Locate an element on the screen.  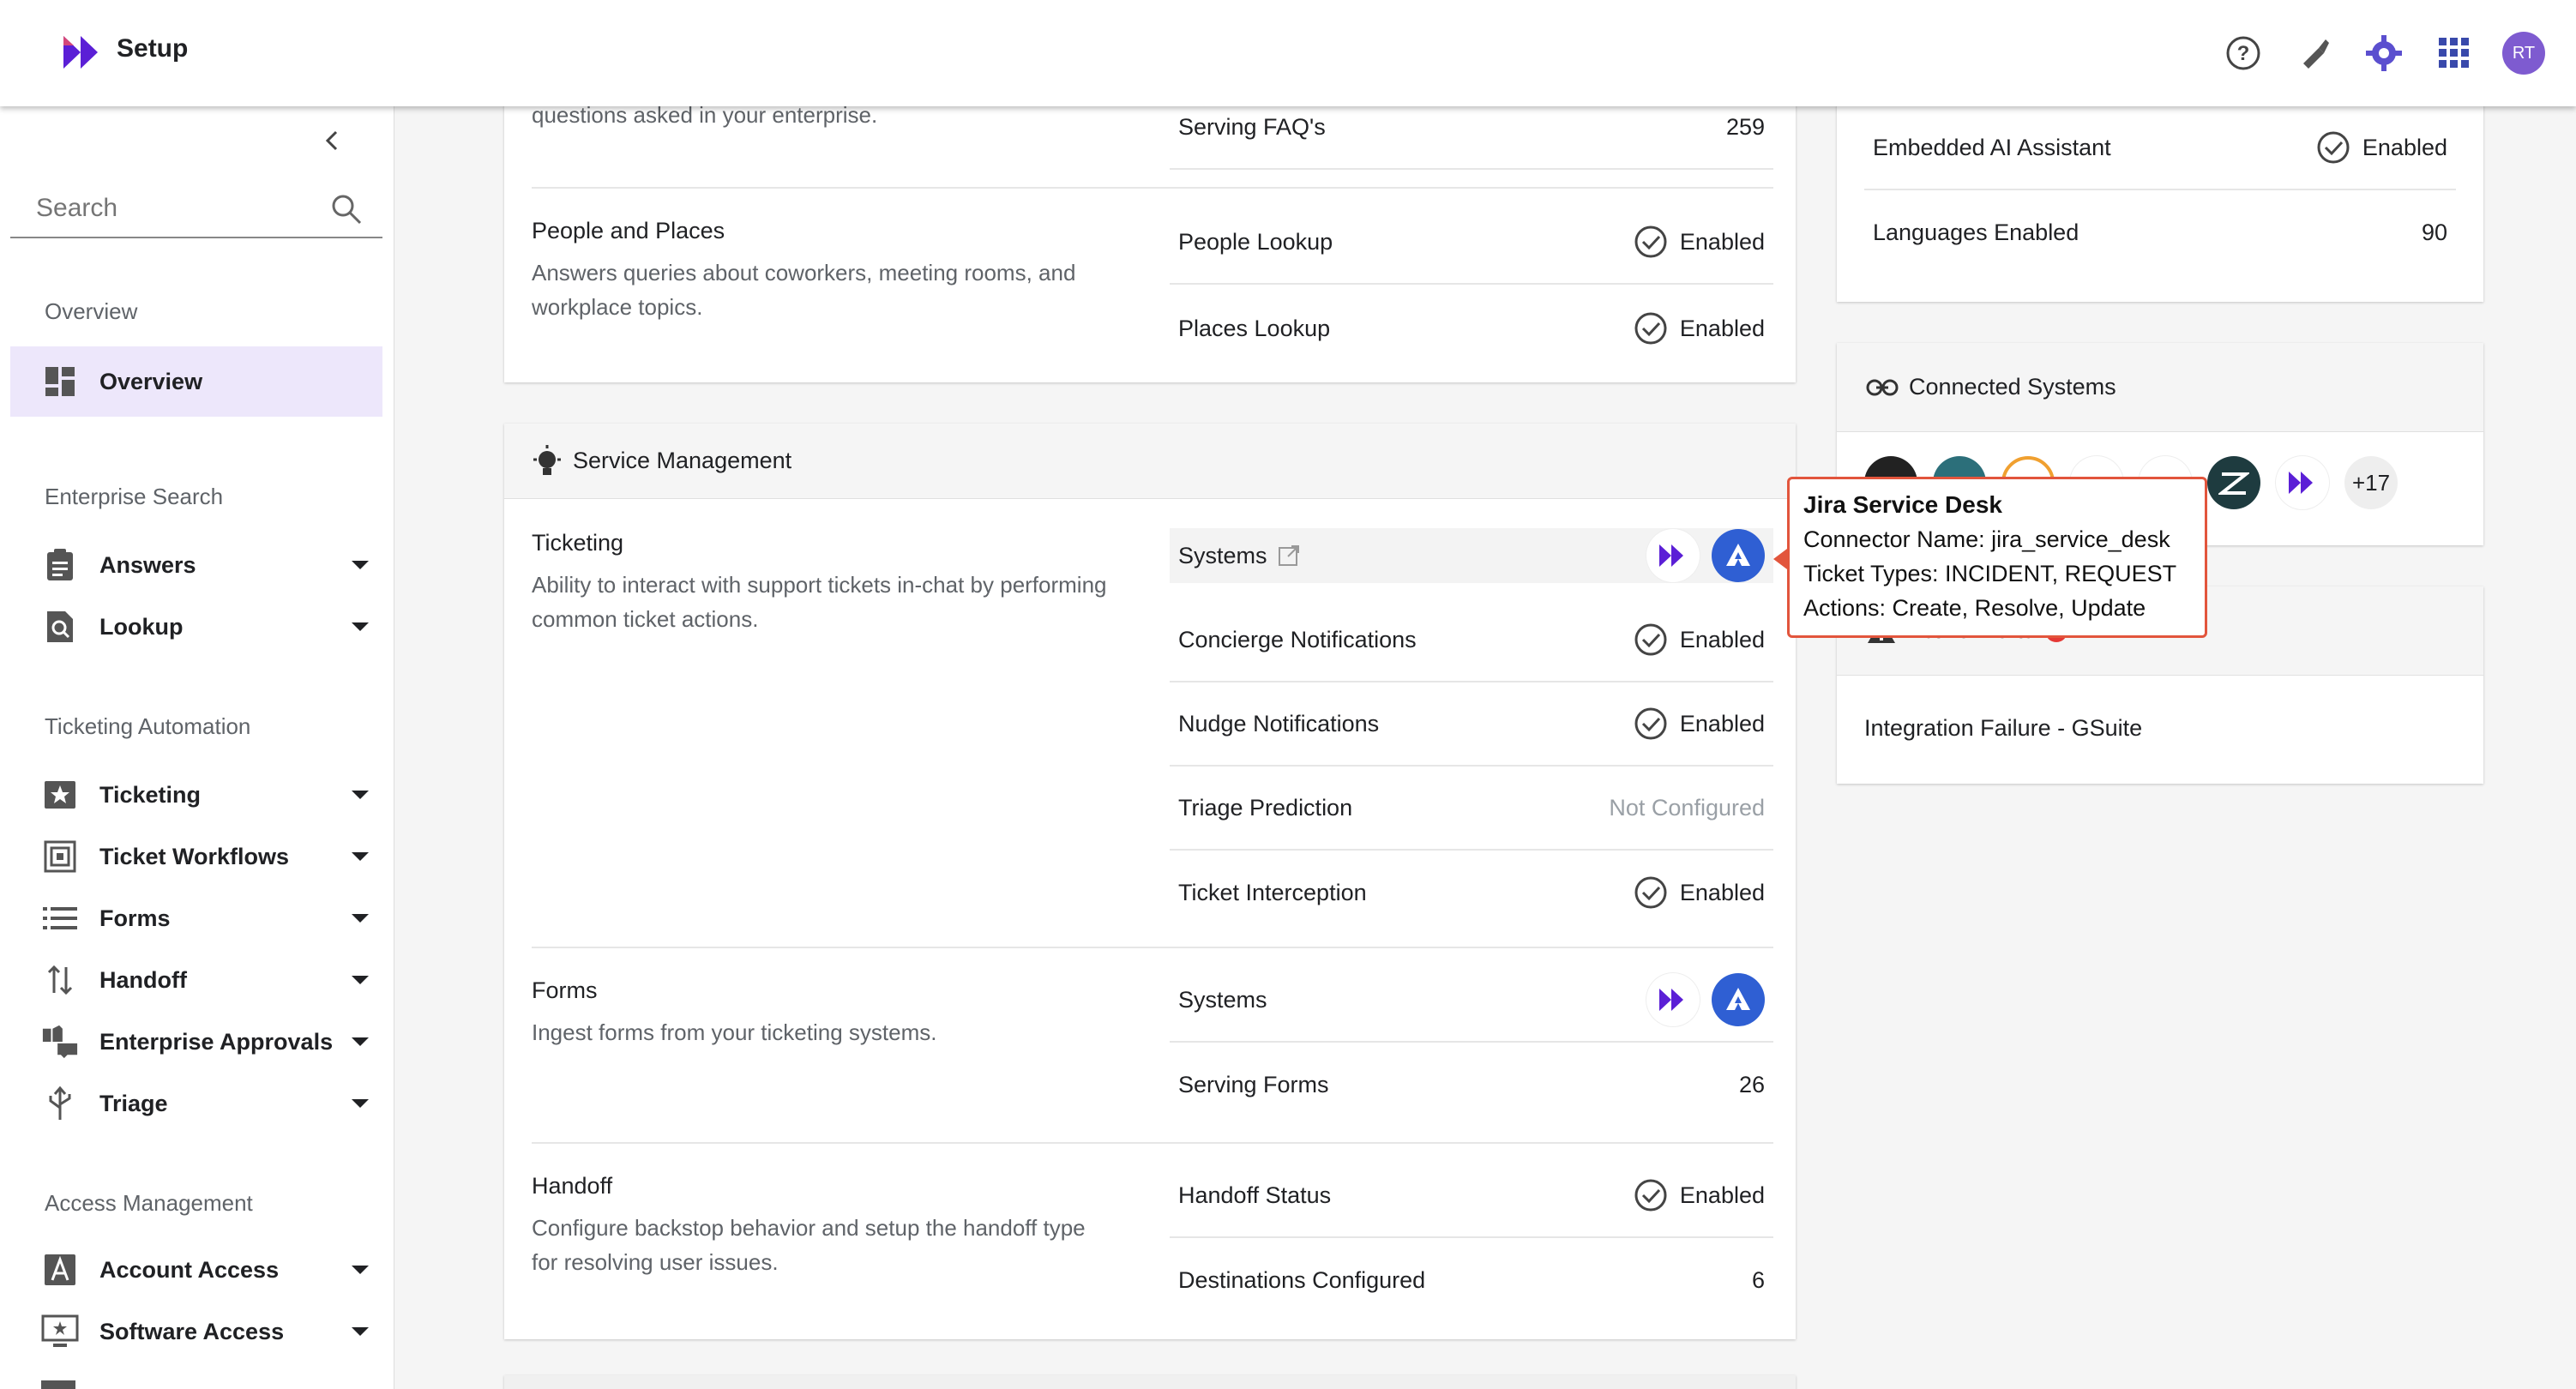
row-label: Serving Forms is located at coordinates (1253, 1084).